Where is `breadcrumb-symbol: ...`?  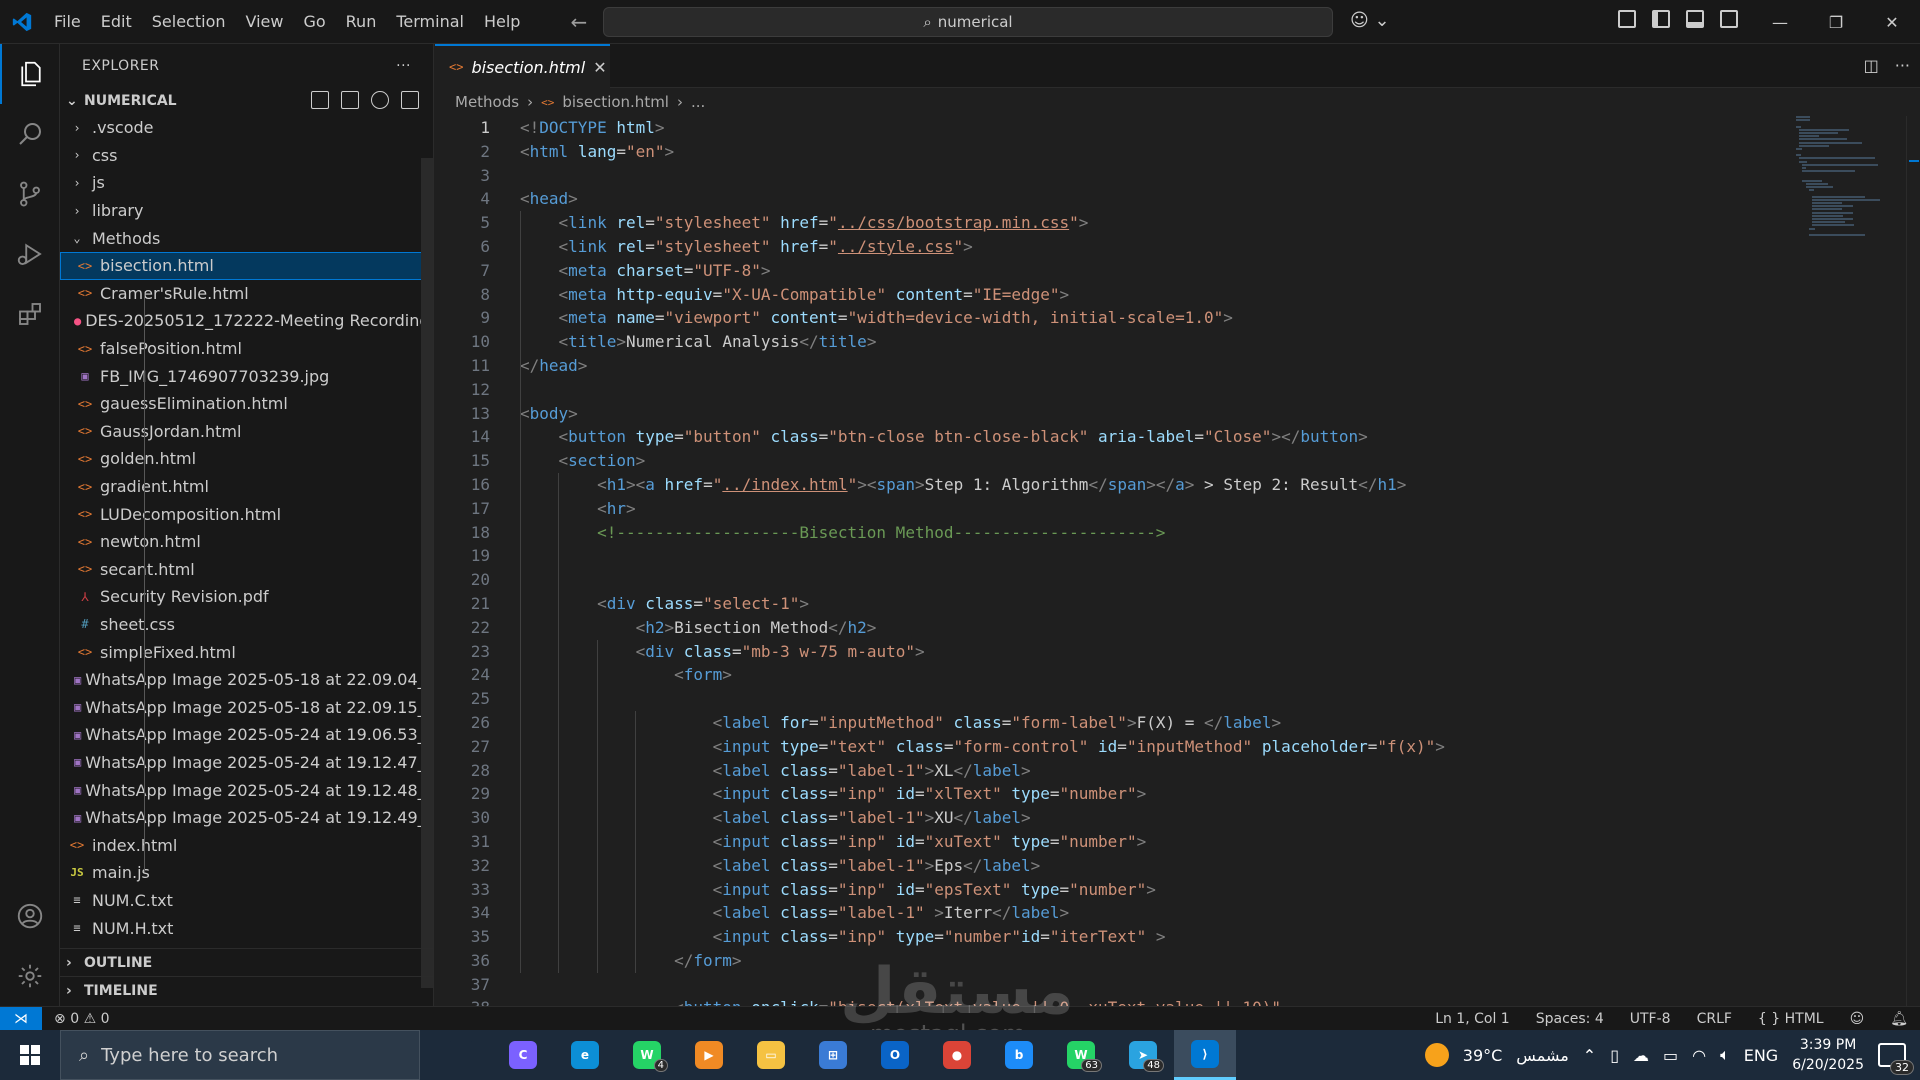
breadcrumb-symbol: ... is located at coordinates (698, 102).